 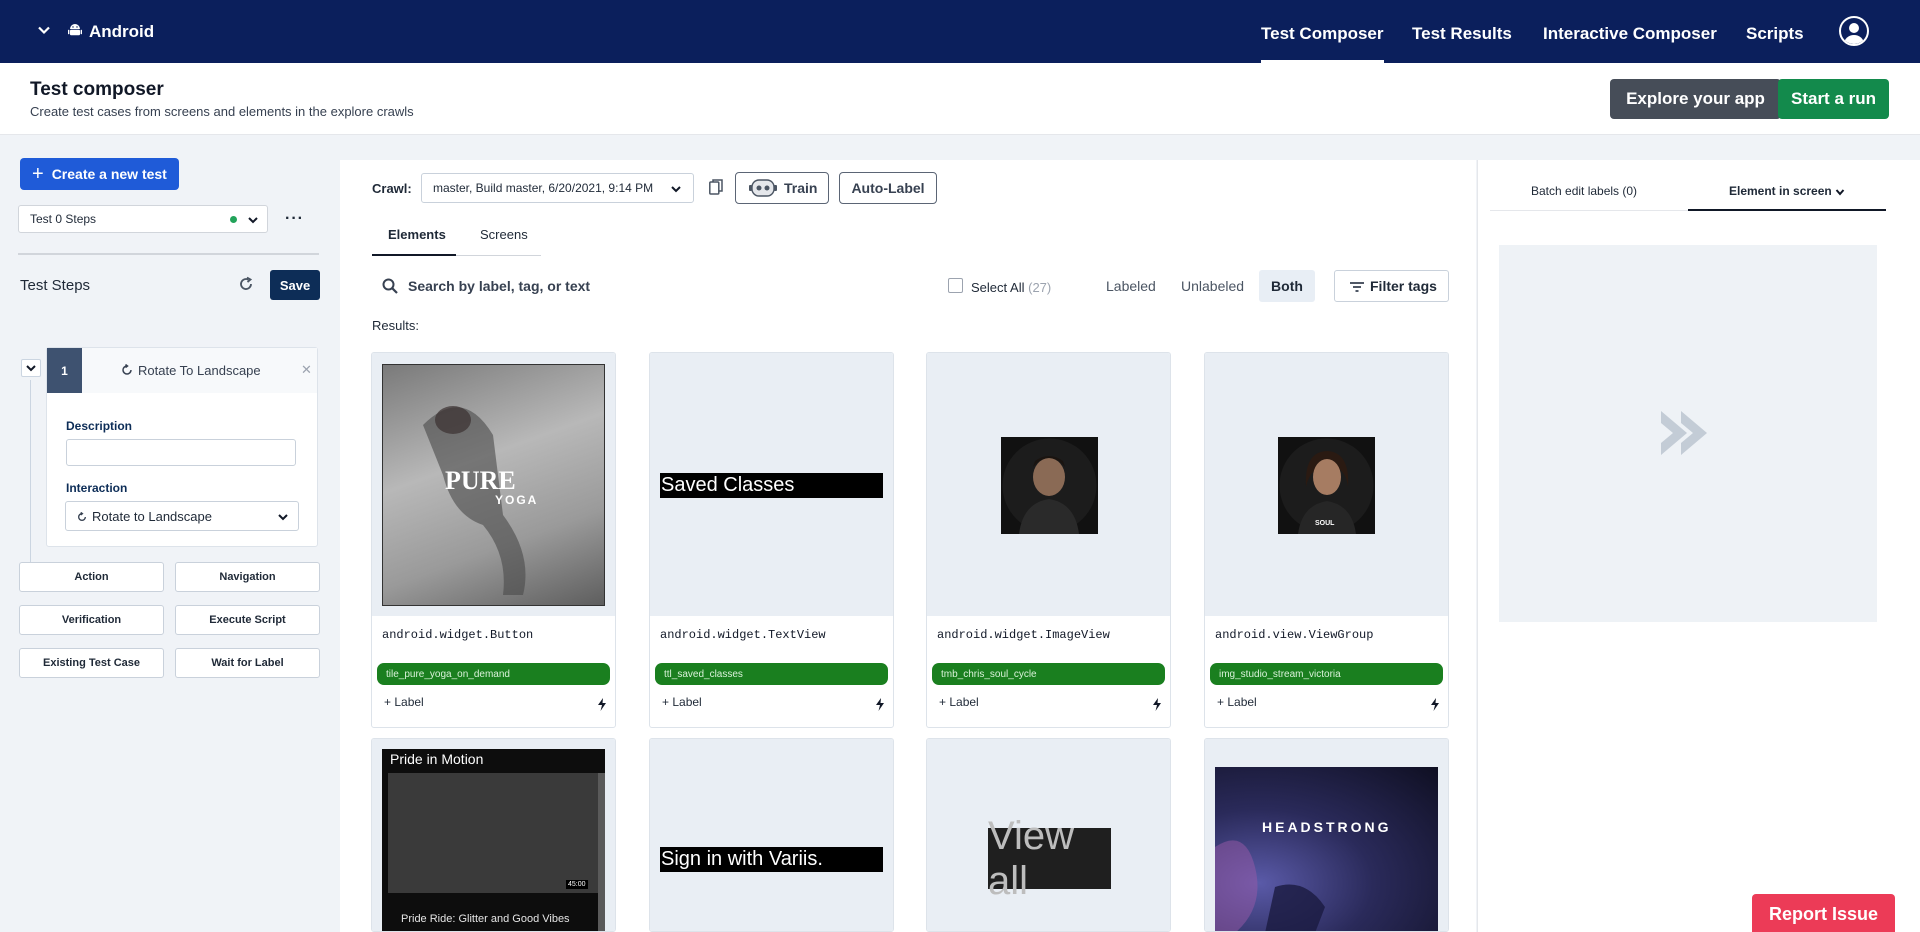 I want to click on element-class: android.widget.TextView, so click(x=743, y=635).